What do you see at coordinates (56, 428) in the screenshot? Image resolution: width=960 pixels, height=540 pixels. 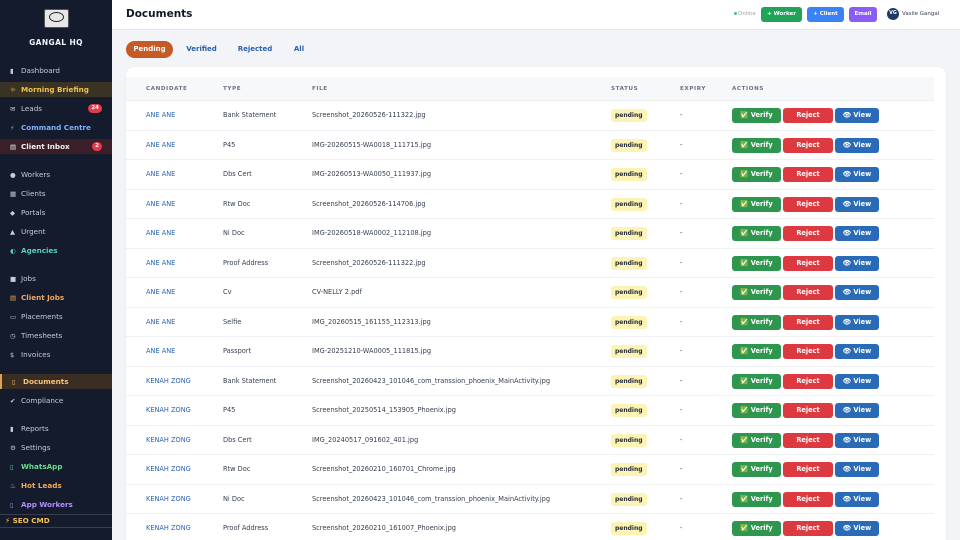 I see `sidebar-item-reports: ▮ Reports` at bounding box center [56, 428].